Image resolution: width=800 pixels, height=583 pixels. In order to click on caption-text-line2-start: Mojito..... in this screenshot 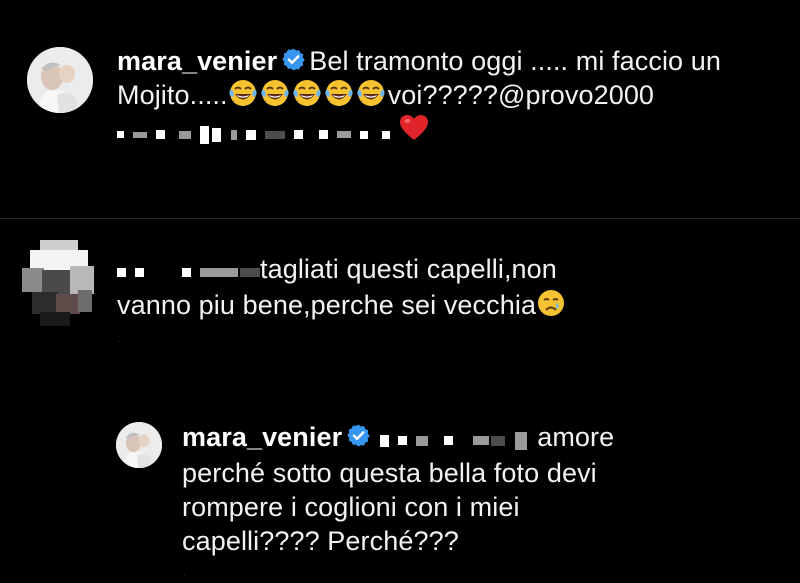, I will do `click(172, 95)`.